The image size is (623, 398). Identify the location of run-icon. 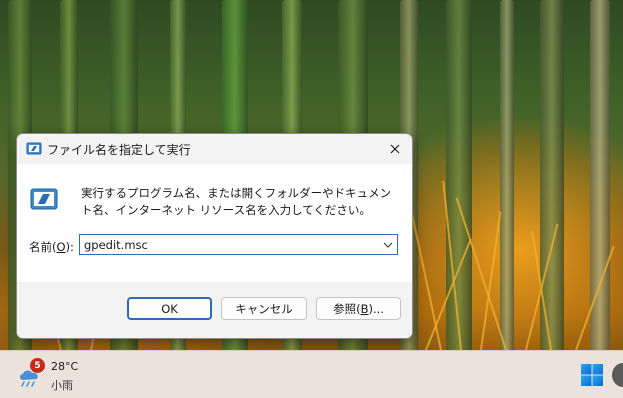
(34, 148).